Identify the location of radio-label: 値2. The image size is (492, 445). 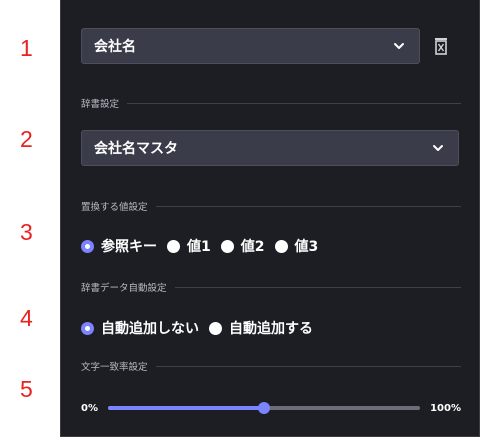
(252, 247).